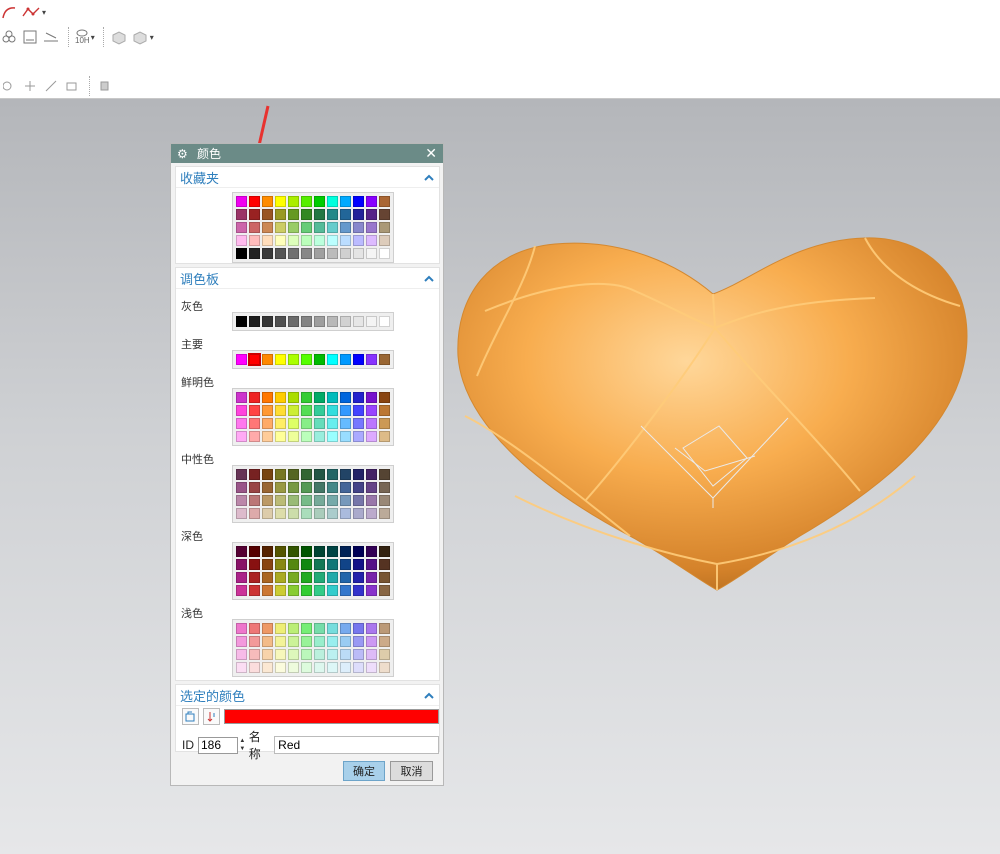 Image resolution: width=1000 pixels, height=854 pixels. Describe the element at coordinates (105, 86) in the screenshot. I see `layer-icon` at that location.